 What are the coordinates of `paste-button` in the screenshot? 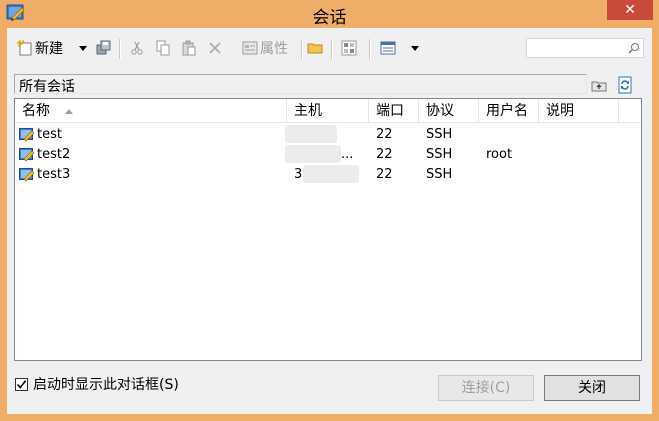 It's located at (189, 48).